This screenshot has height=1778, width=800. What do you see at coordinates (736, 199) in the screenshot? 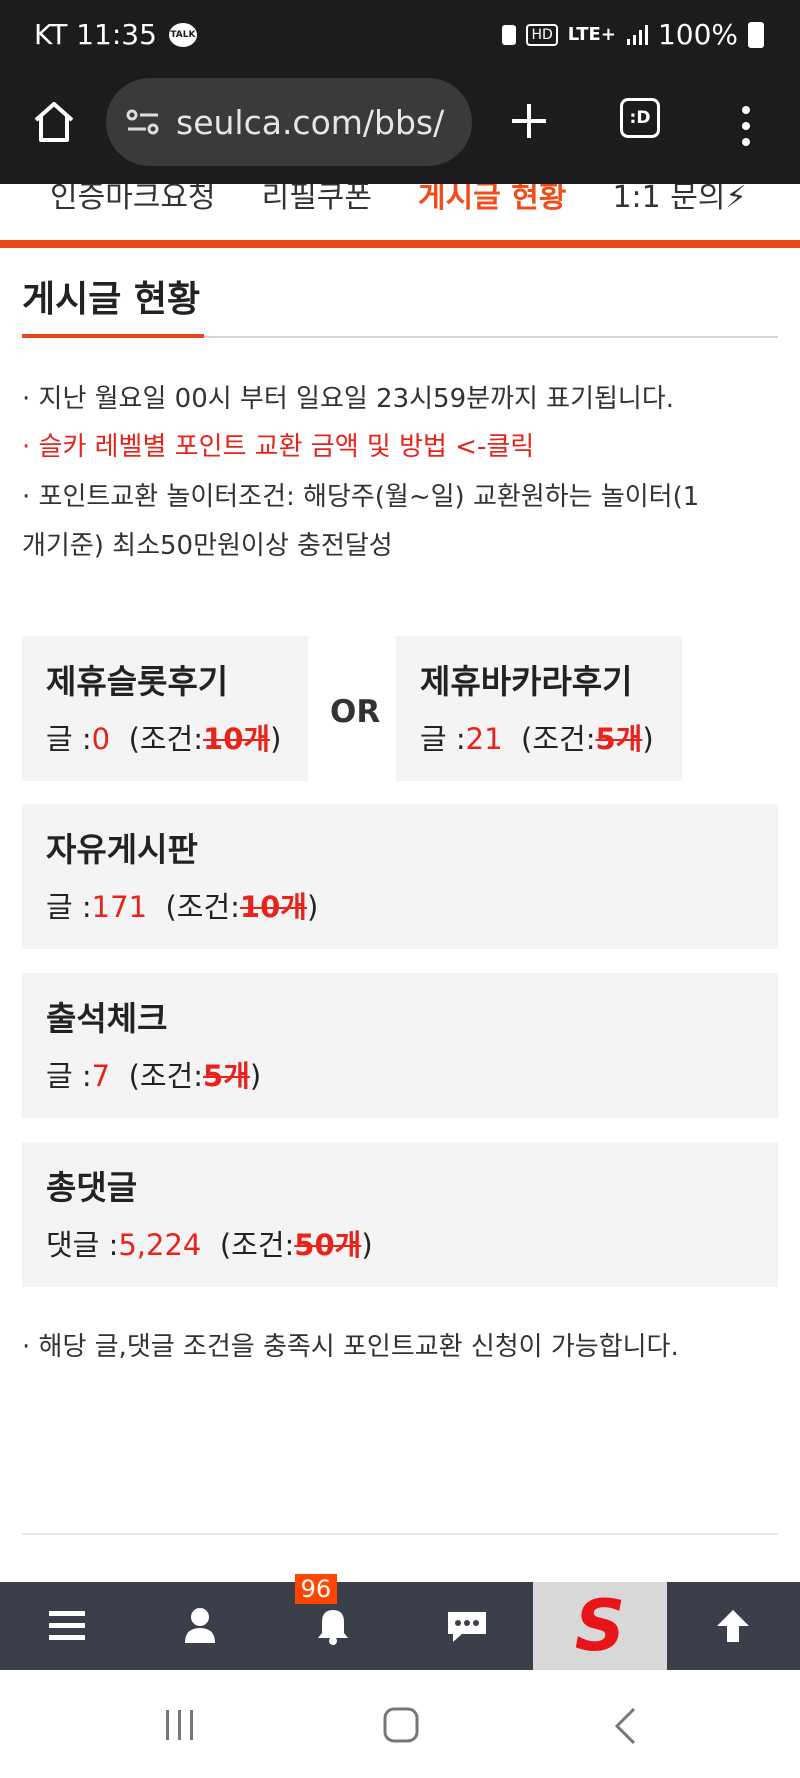
I see `lightning-icon: ⚡` at bounding box center [736, 199].